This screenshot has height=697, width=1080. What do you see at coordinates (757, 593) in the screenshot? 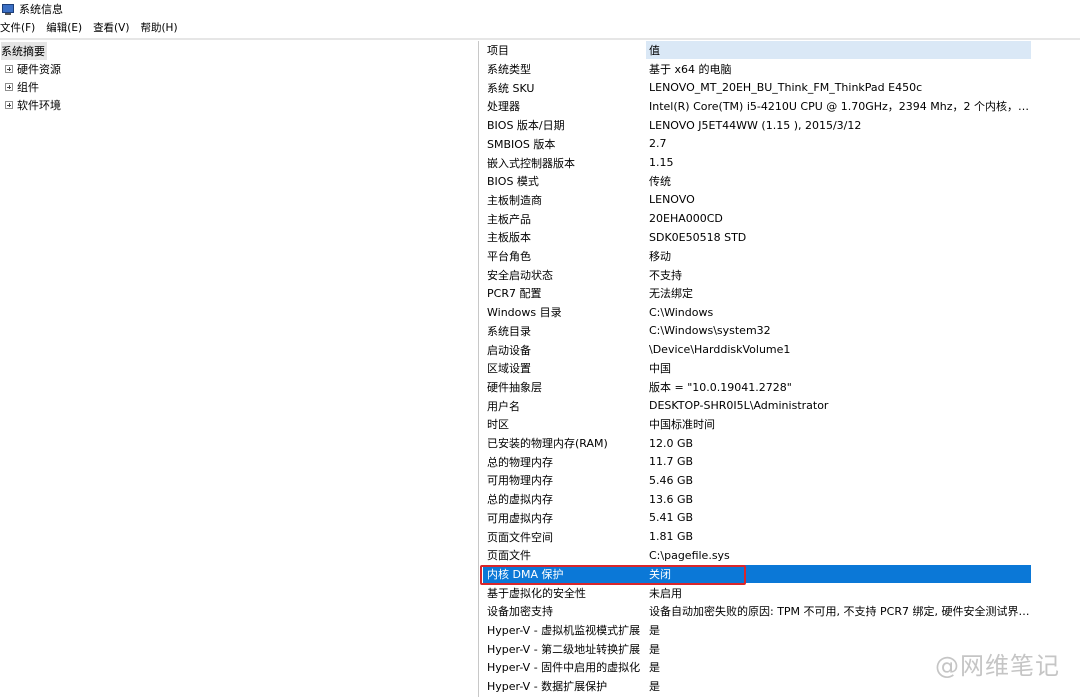
I see `table-row: 基于虚拟化的安全性 未启用` at bounding box center [757, 593].